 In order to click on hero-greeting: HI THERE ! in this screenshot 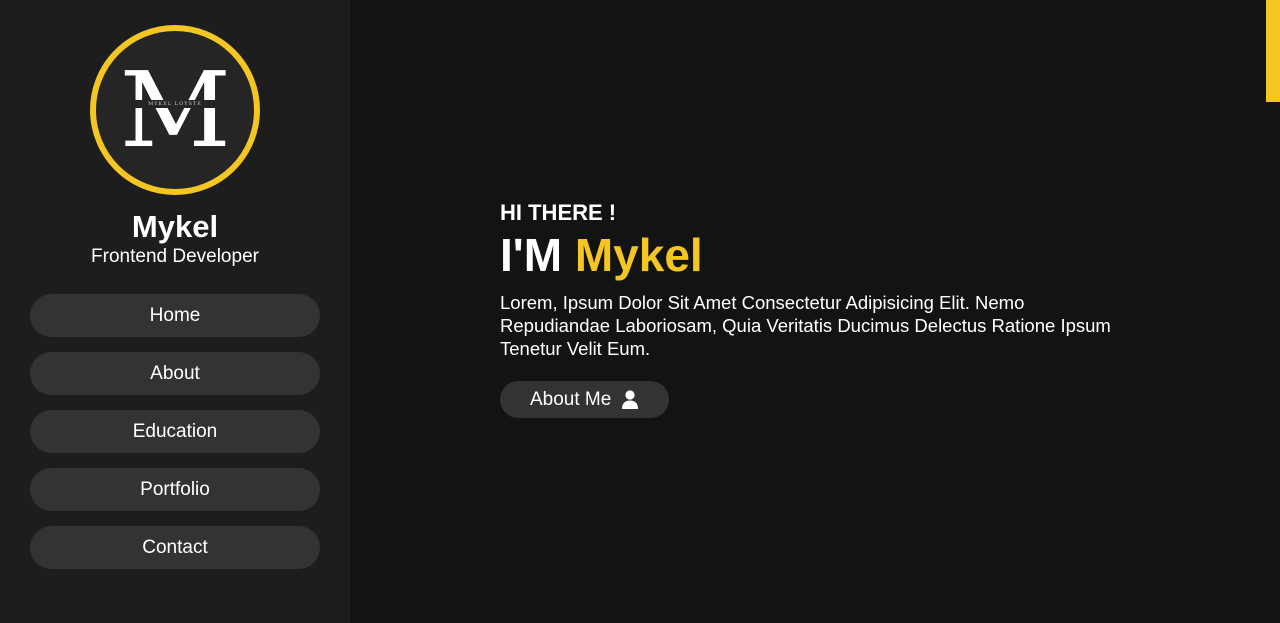, I will do `click(558, 212)`.